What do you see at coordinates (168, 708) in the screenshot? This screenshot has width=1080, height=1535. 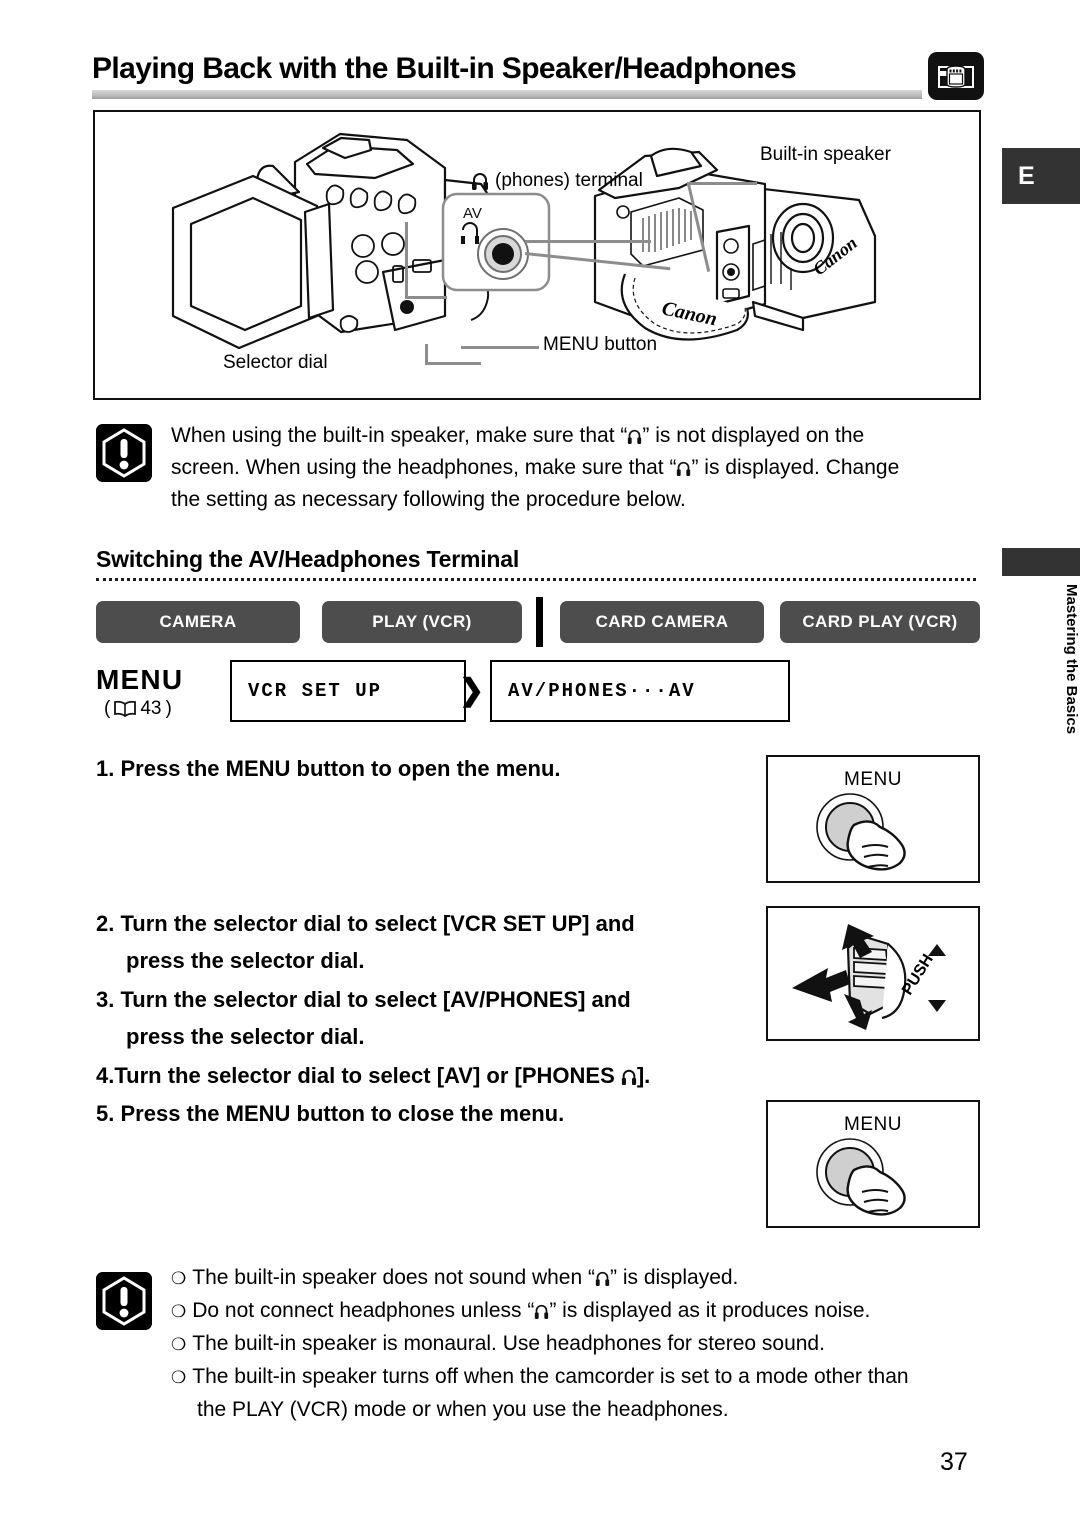 I see `page-reference-close: )` at bounding box center [168, 708].